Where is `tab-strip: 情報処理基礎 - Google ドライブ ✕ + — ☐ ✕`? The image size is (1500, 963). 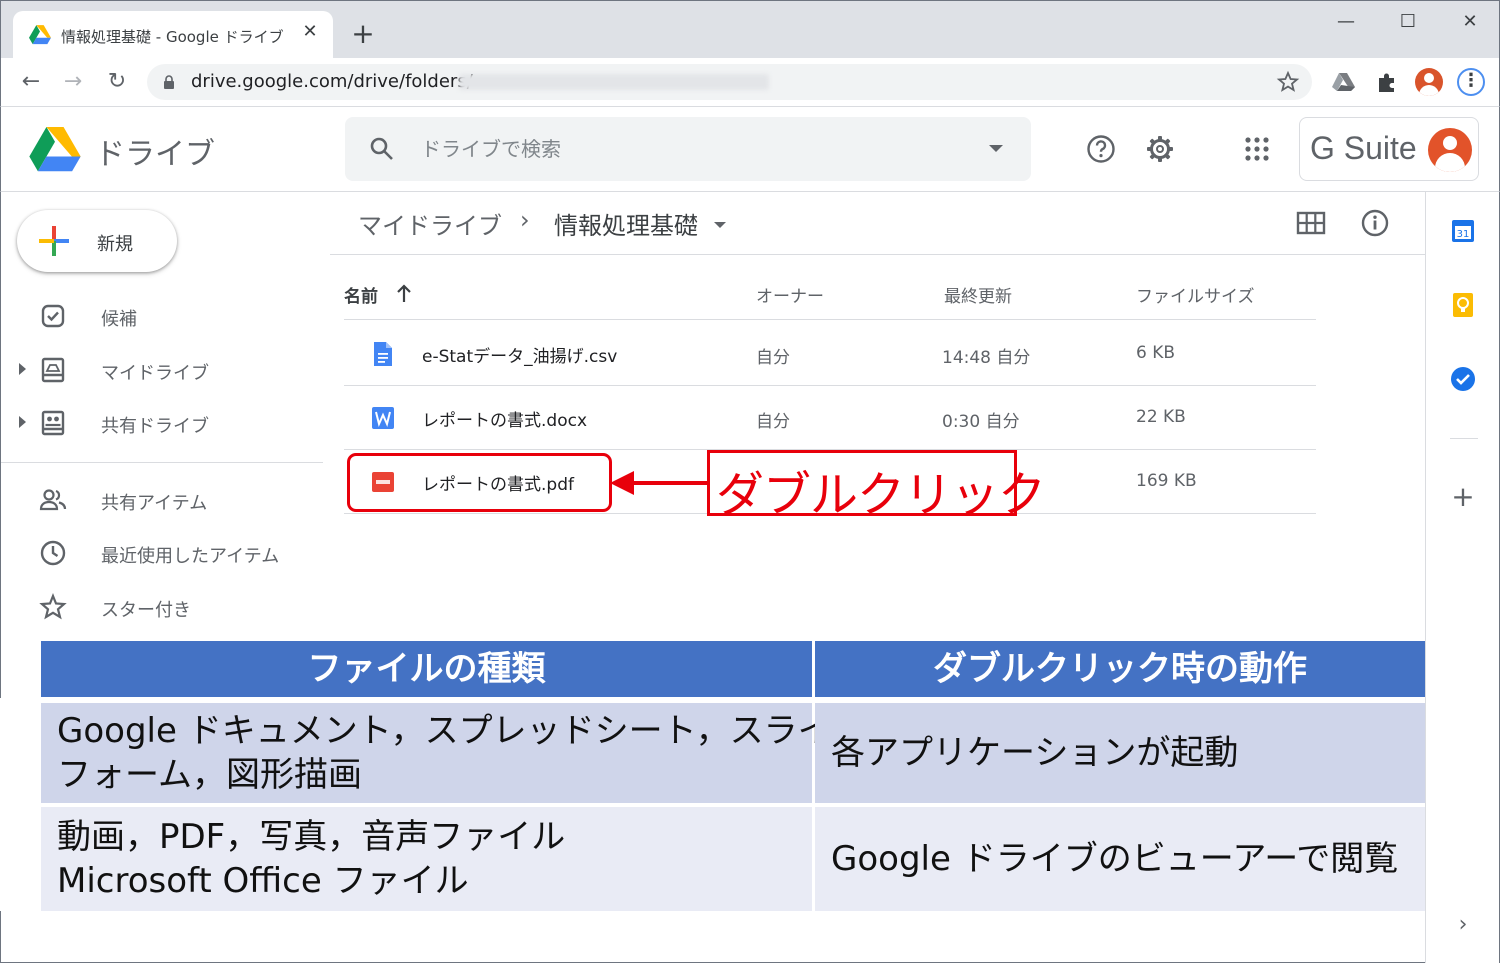
tab-strip: 情報処理基礎 - Google ドライブ ✕ + — ☐ ✕ is located at coordinates (750, 29).